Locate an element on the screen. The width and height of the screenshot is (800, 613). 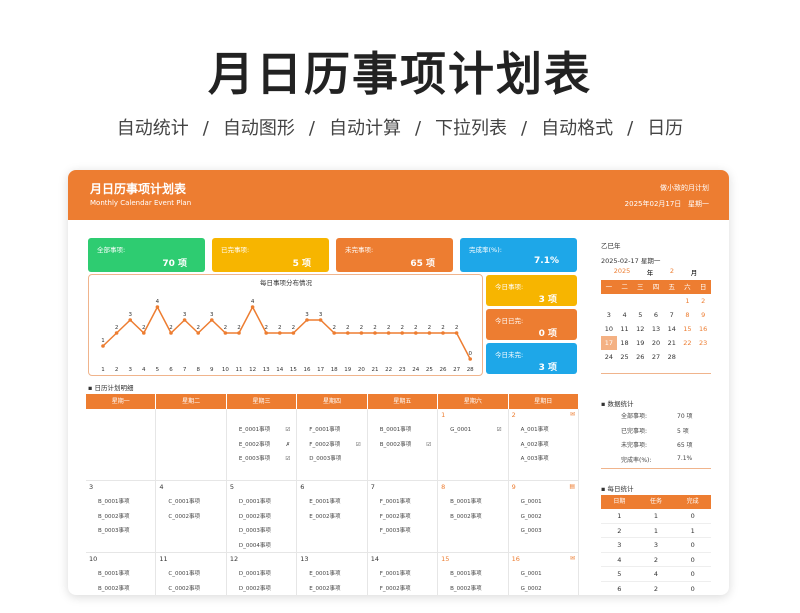
mini-day: 10 is located at coordinates (609, 329).